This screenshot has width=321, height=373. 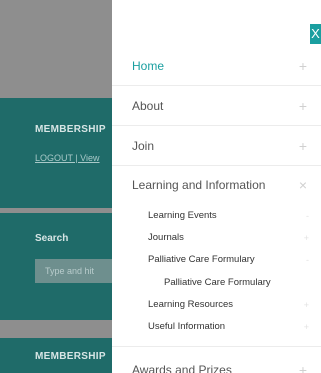 What do you see at coordinates (315, 34) in the screenshot?
I see `close-menu-button: X` at bounding box center [315, 34].